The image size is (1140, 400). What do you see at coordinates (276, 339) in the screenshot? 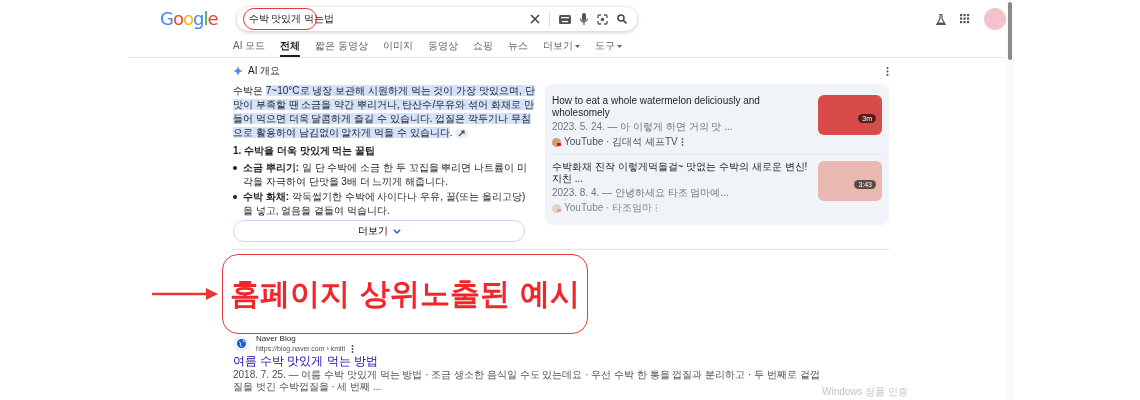
I see `site-name: Naver Blog` at bounding box center [276, 339].